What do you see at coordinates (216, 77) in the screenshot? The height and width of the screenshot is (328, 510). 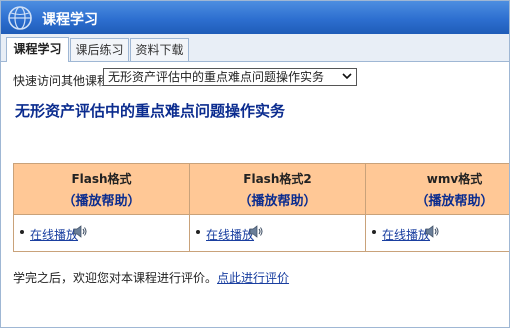 I see `course-select-value: 无形资产评估中的重点难点问题操作实务` at bounding box center [216, 77].